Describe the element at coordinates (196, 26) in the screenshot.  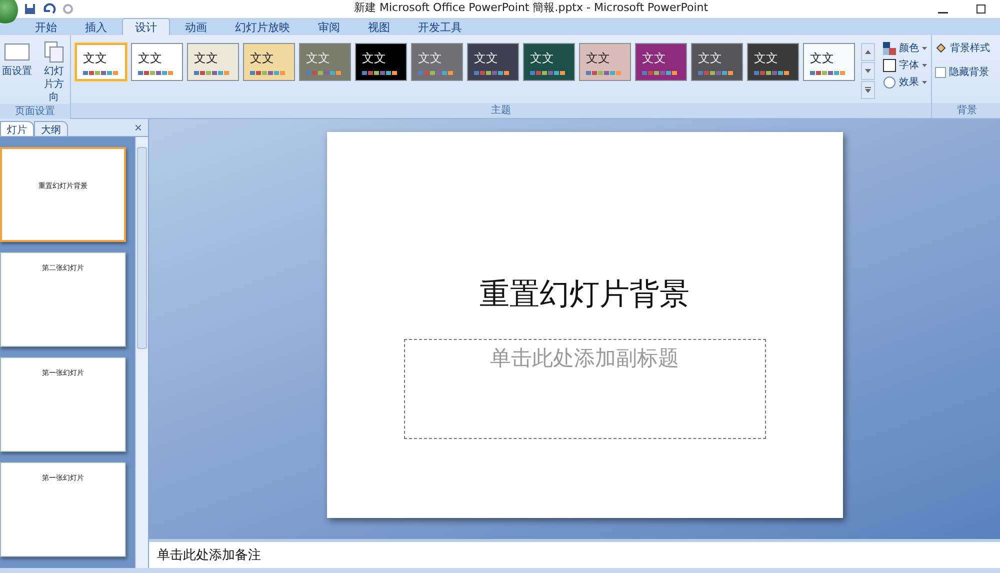
I see `ribbon-tab: 动画` at that location.